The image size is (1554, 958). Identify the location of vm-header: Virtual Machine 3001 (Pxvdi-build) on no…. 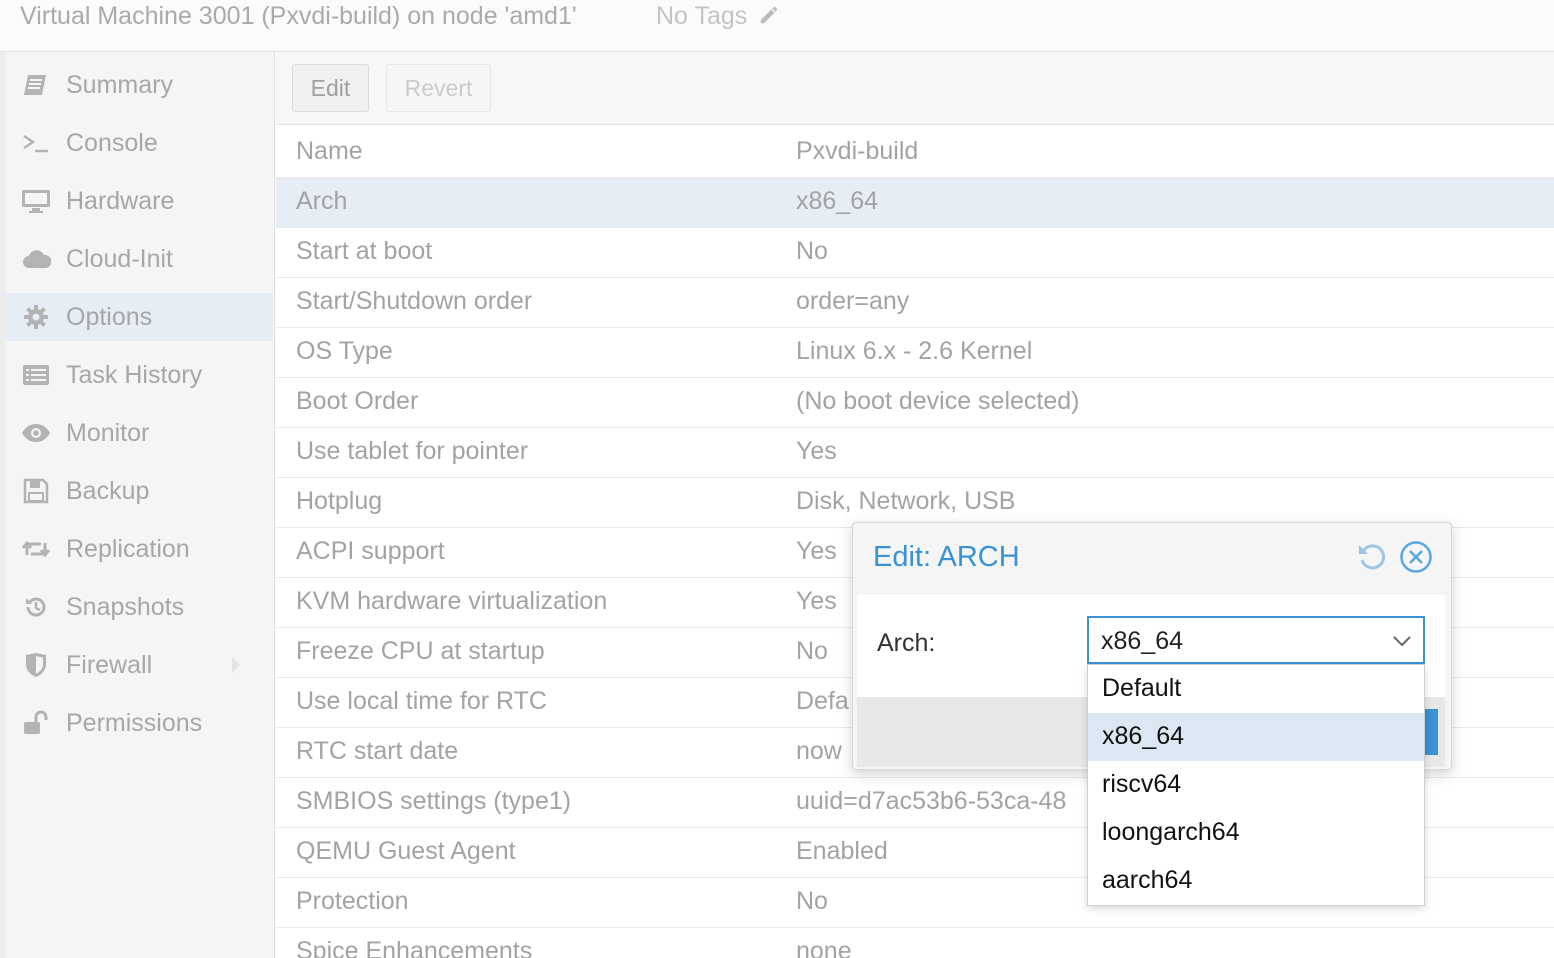
(777, 26).